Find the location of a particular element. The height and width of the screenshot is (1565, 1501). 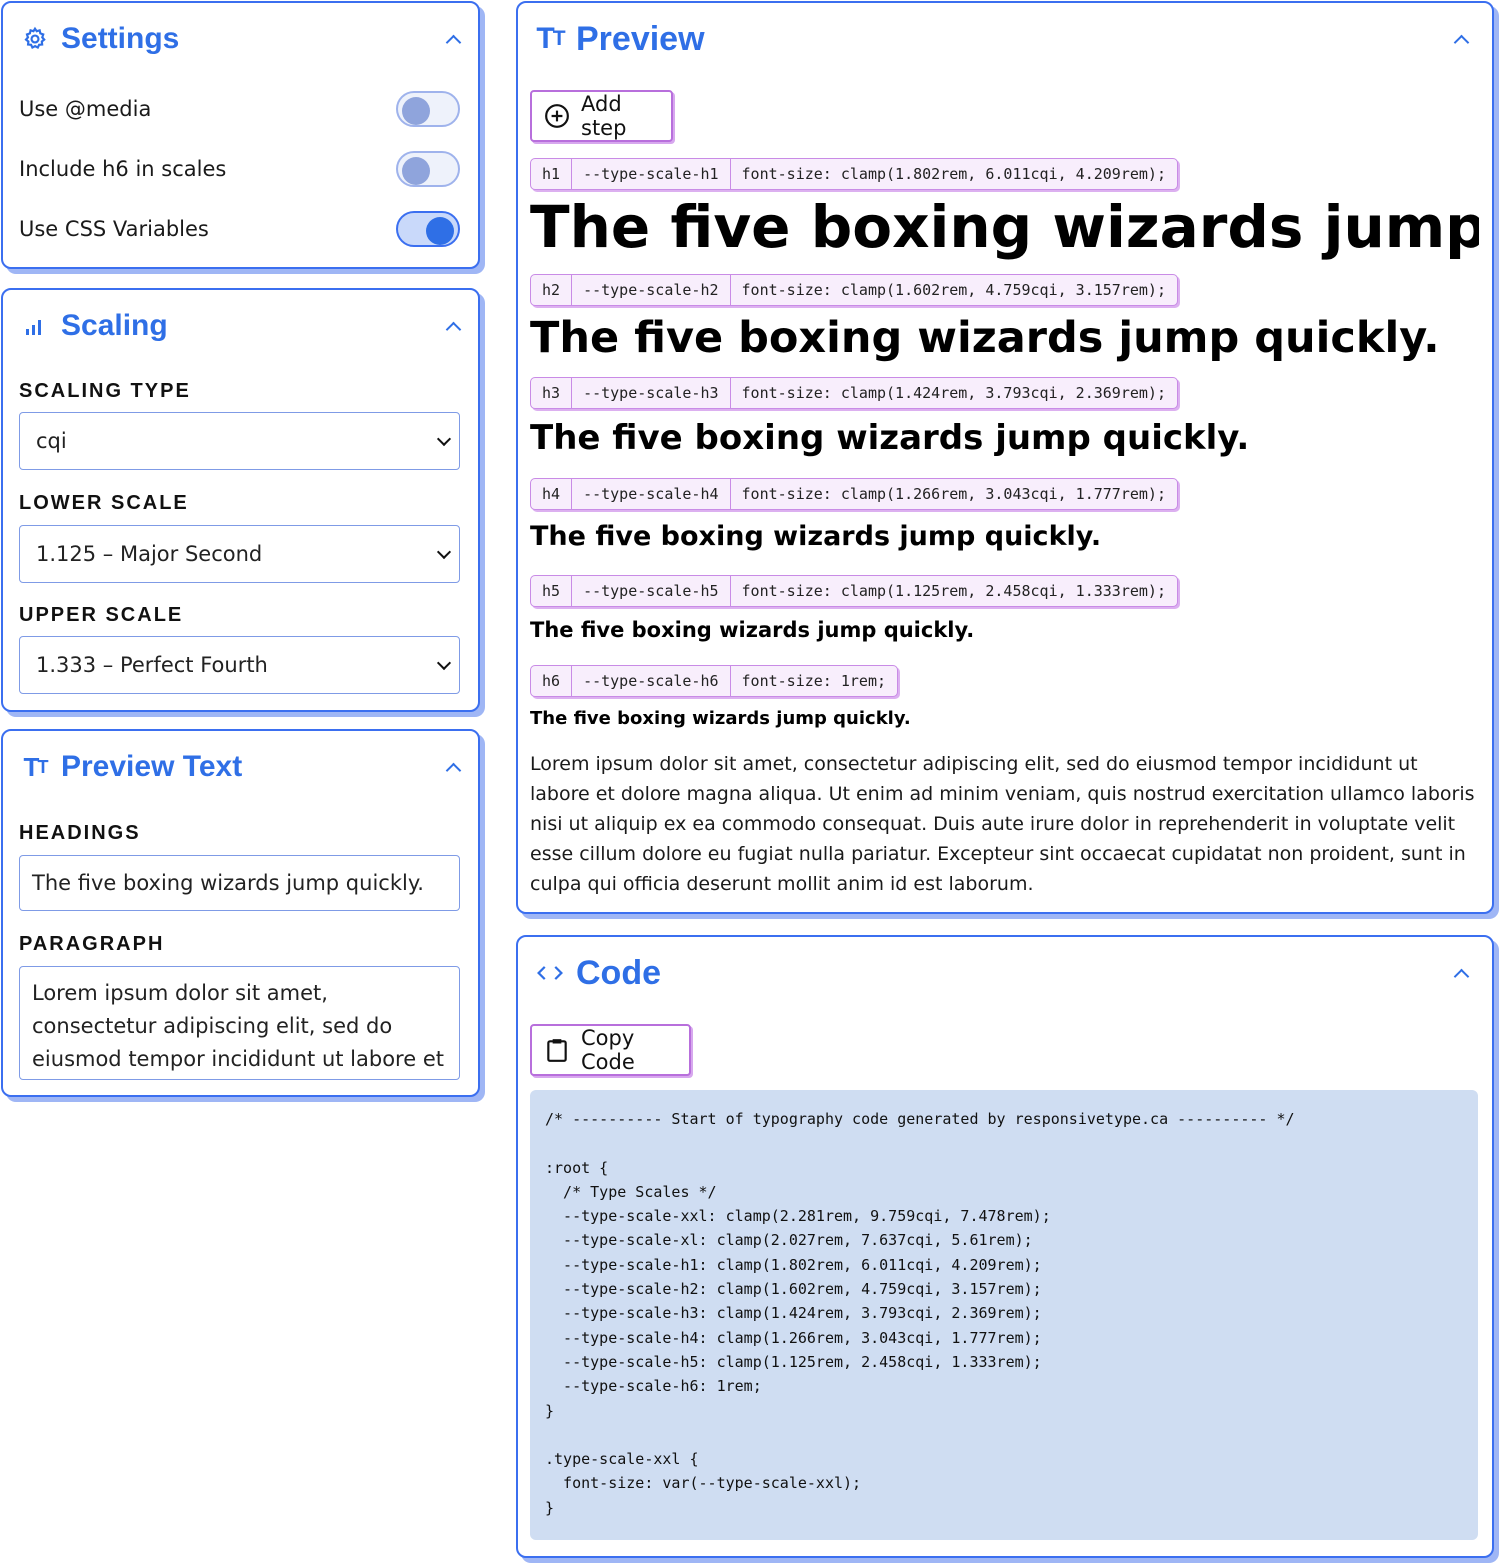

step-tag: h1 is located at coordinates (552, 174).